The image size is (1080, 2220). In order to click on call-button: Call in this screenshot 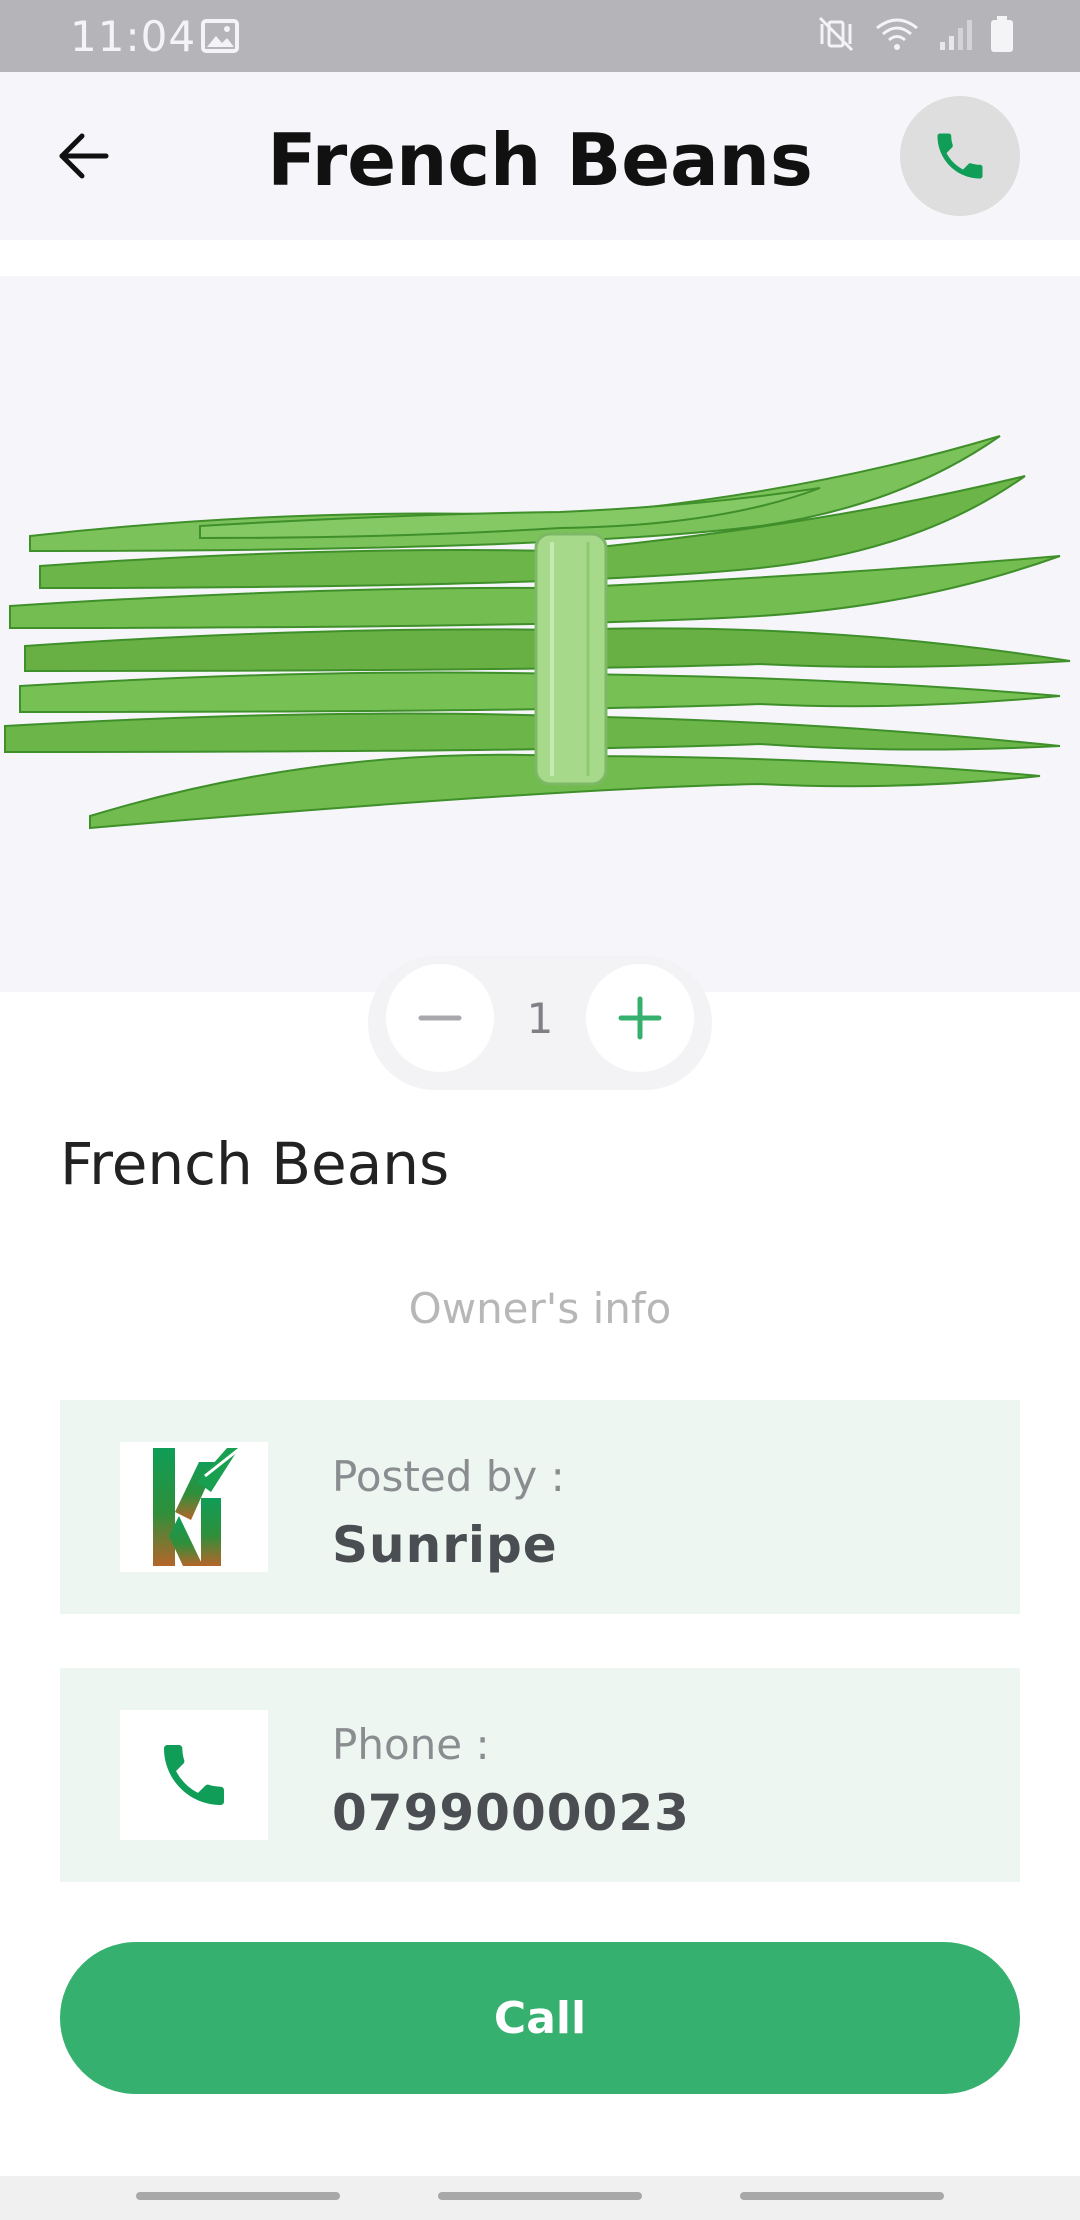, I will do `click(540, 2018)`.